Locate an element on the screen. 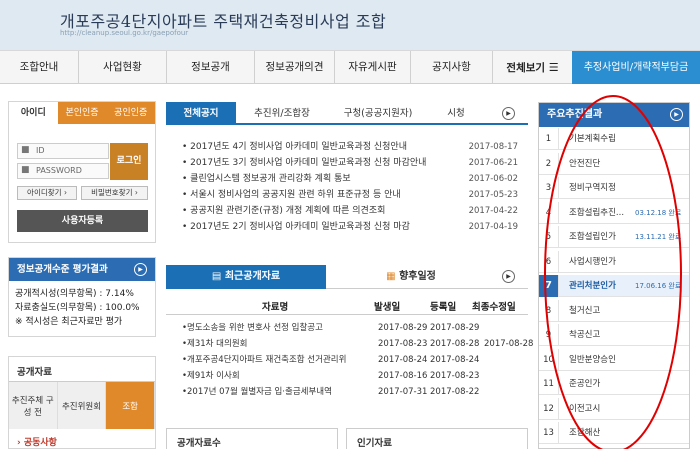  register-button: 사용자등록 is located at coordinates (82, 221).